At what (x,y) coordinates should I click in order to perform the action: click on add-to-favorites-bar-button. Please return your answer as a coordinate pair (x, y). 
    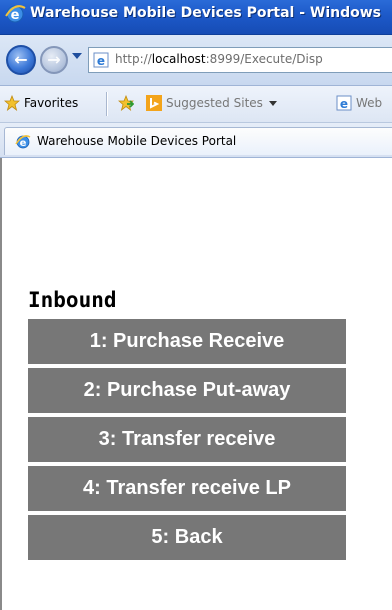
    Looking at the image, I should click on (128, 103).